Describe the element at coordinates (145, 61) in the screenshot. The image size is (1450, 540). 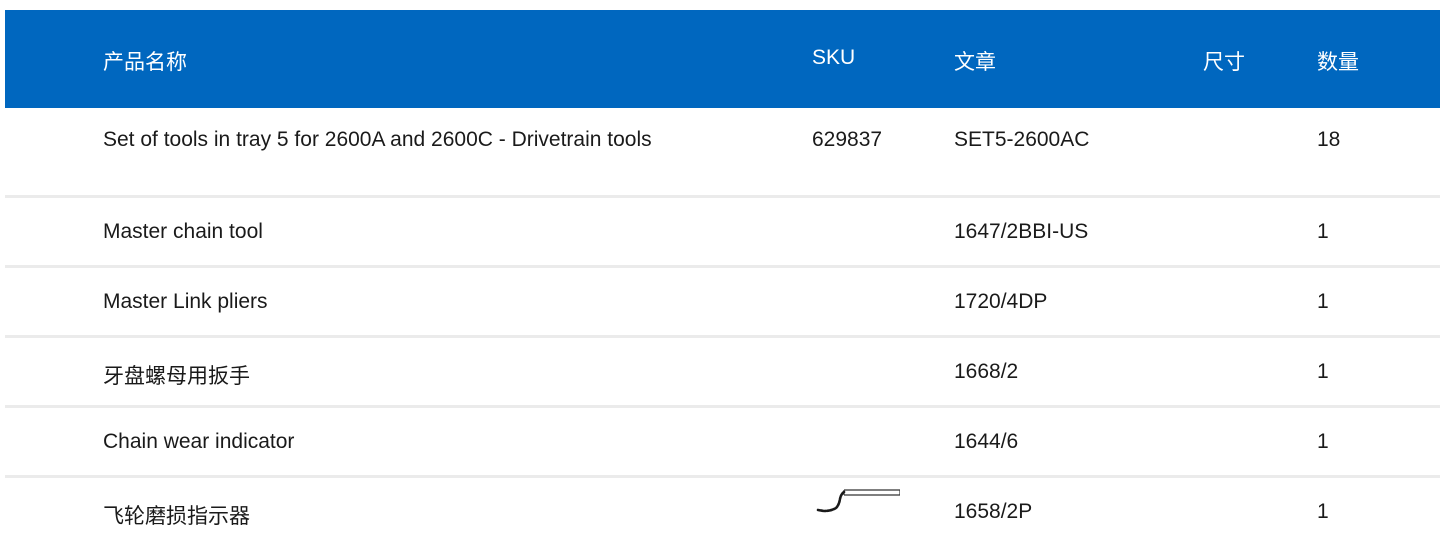
I see `column-header-name: 产品名称` at that location.